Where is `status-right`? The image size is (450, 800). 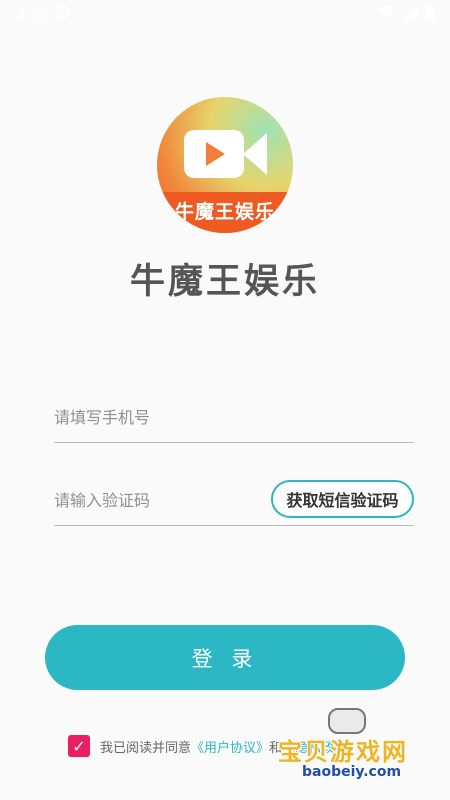
status-right is located at coordinates (406, 14).